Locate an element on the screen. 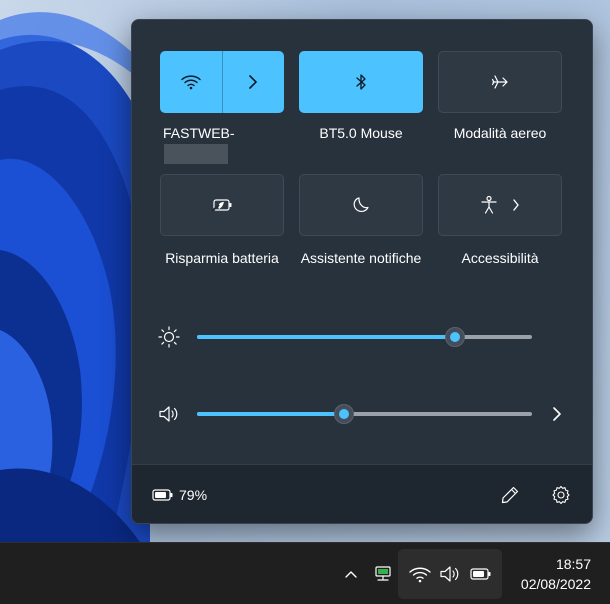 This screenshot has width=610, height=604. wifi-toggle-button is located at coordinates (191, 82).